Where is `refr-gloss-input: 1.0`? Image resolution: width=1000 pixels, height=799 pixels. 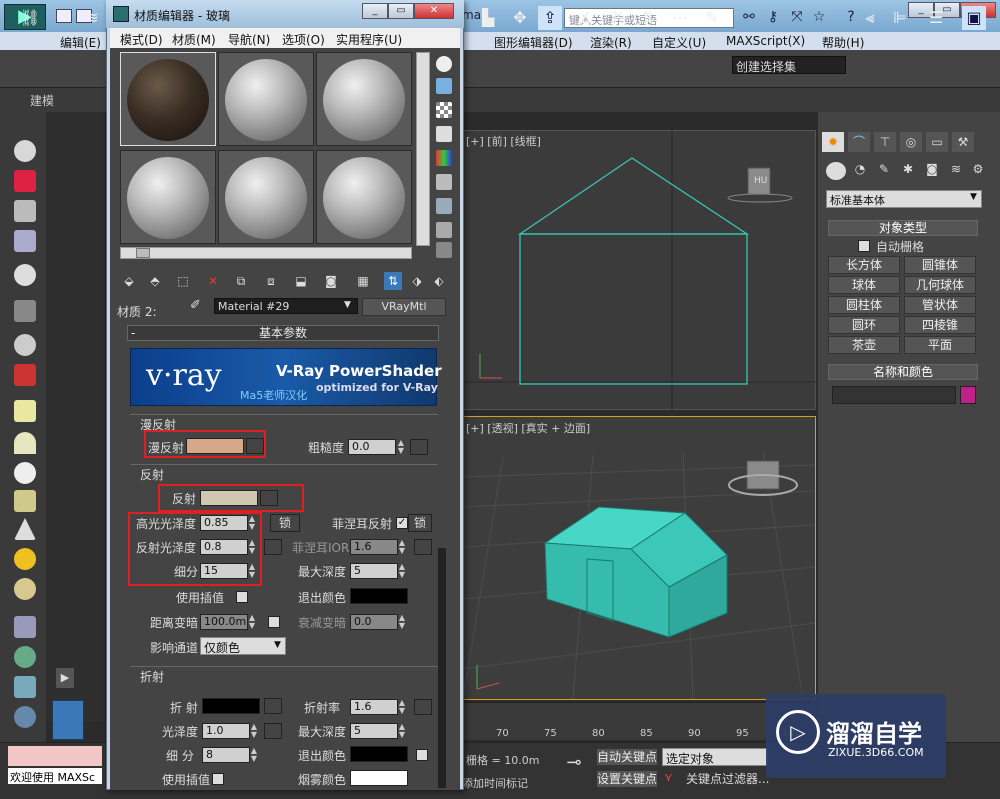 refr-gloss-input: 1.0 is located at coordinates (226, 731).